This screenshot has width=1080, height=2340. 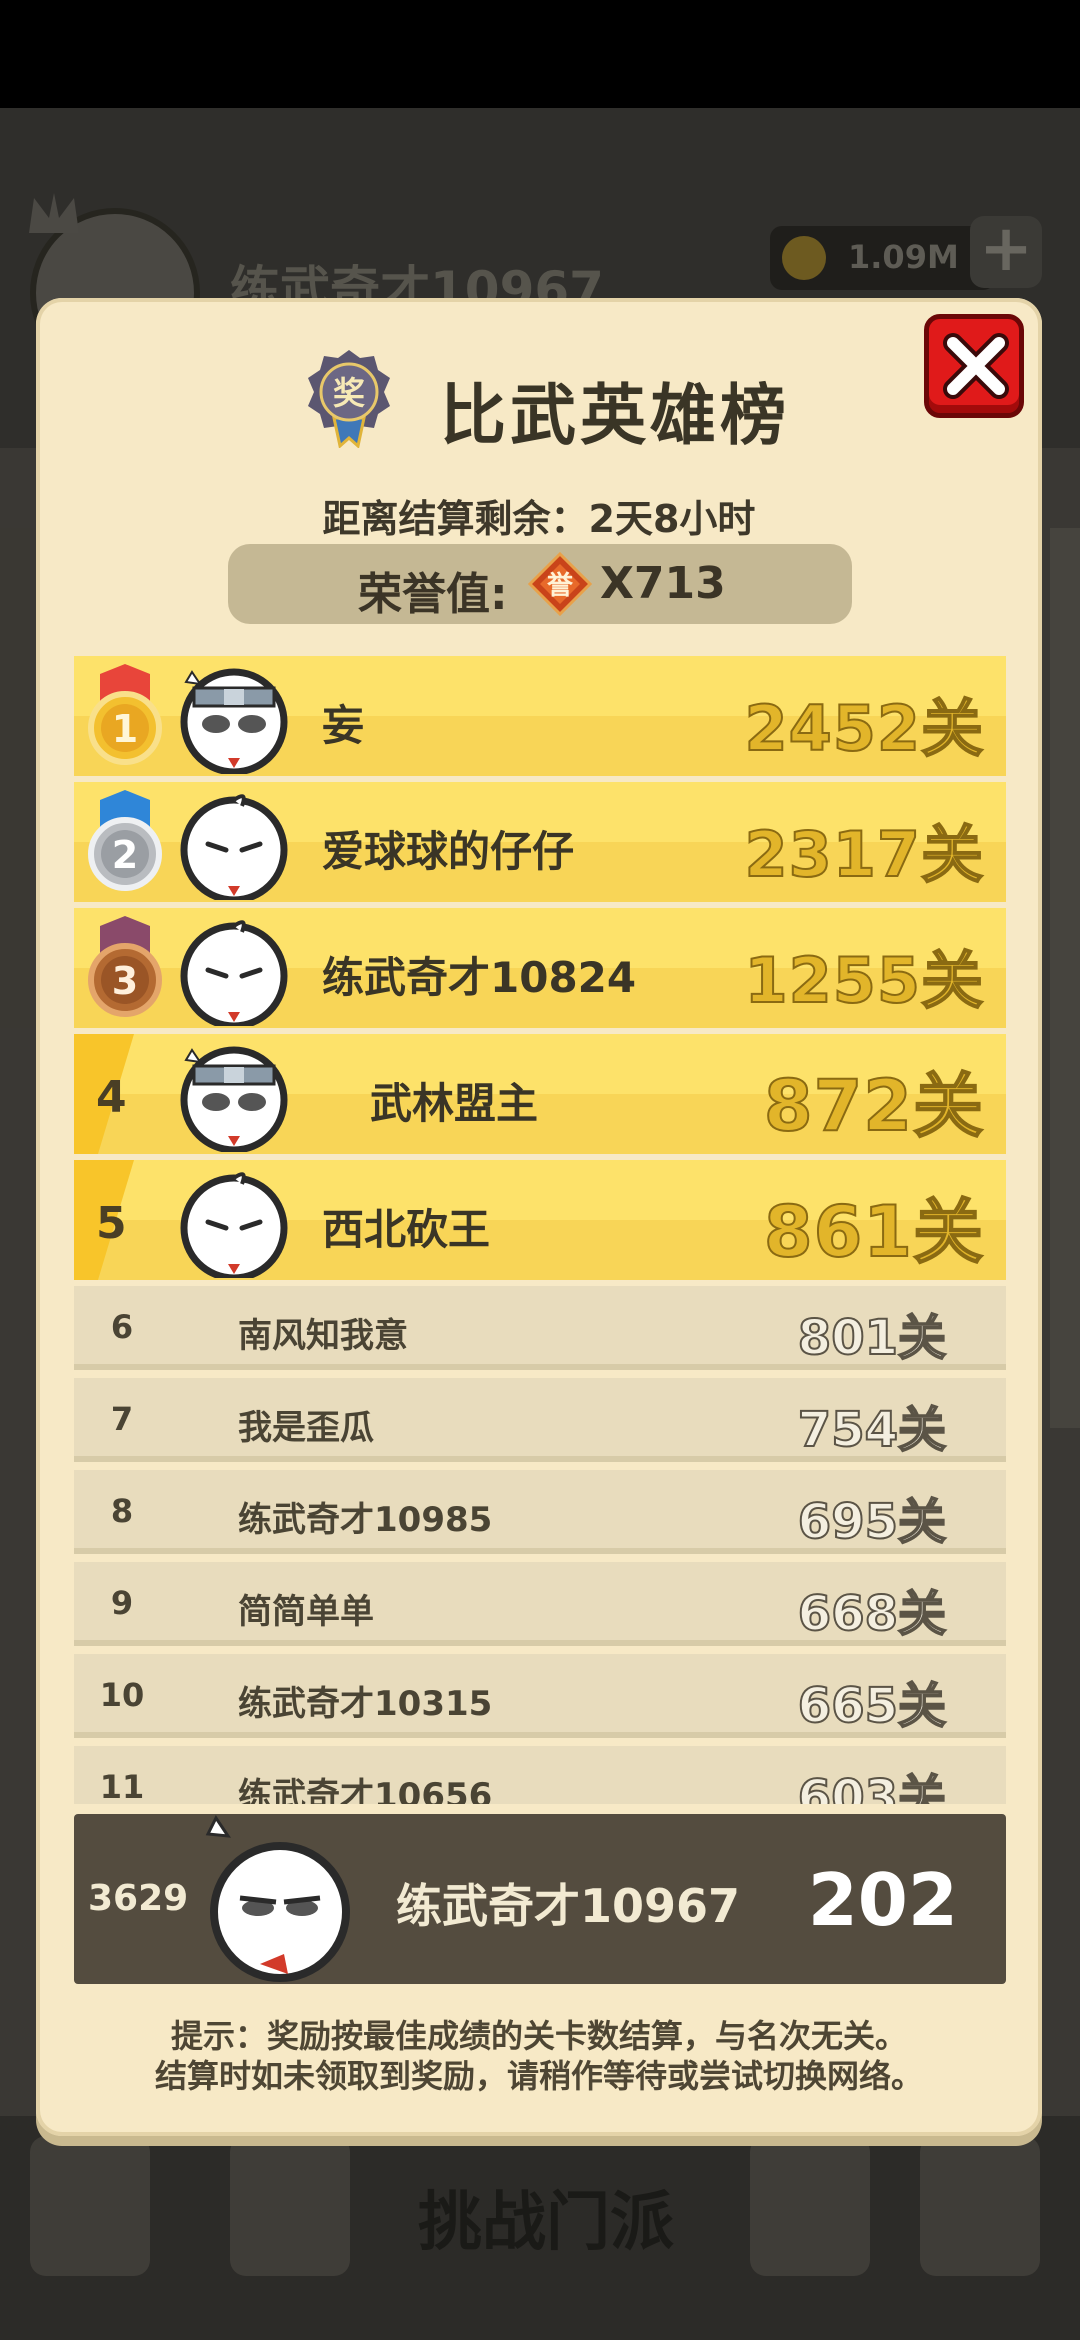 I want to click on rank-number: 10, so click(x=122, y=1695).